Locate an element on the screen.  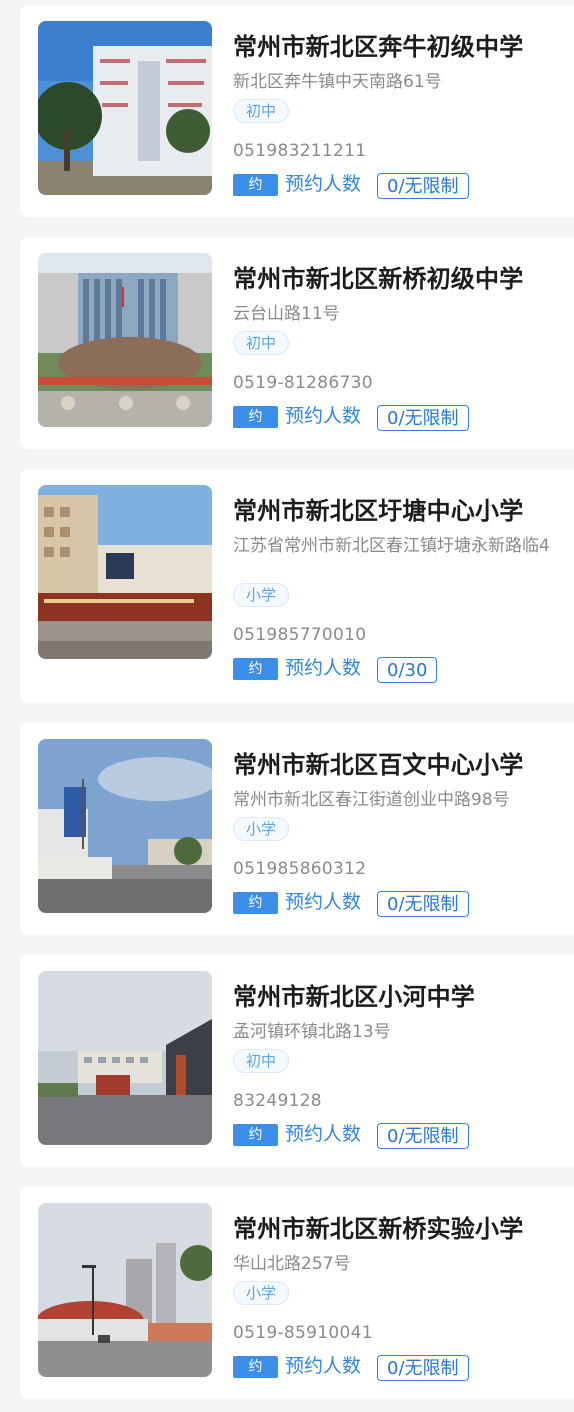
school-name: 常州市新北区圩塘中心小学 is located at coordinates (378, 511).